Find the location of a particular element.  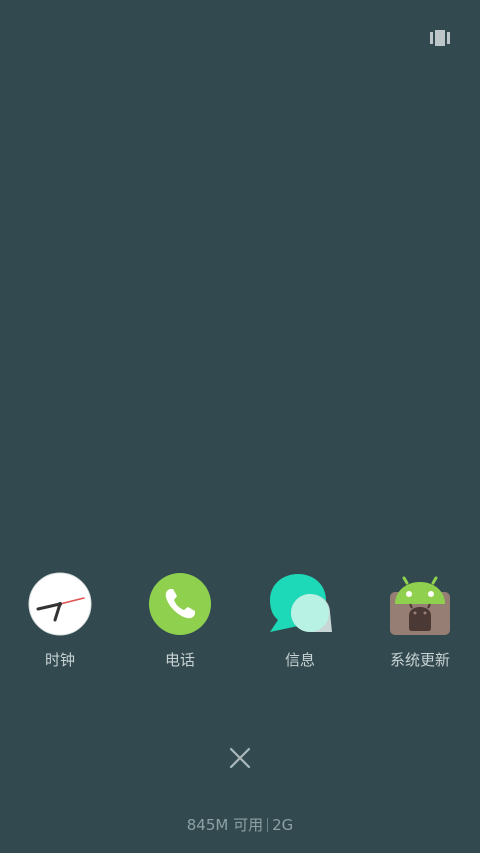

app-messages: 信息 is located at coordinates (300, 622).